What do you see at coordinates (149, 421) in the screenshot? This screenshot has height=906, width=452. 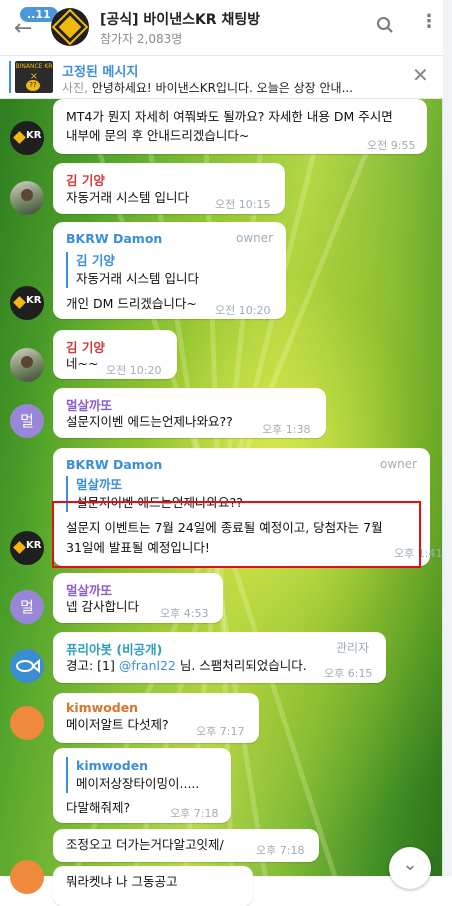 I see `message-text: 설문지이벤 에드는언제나와요??` at bounding box center [149, 421].